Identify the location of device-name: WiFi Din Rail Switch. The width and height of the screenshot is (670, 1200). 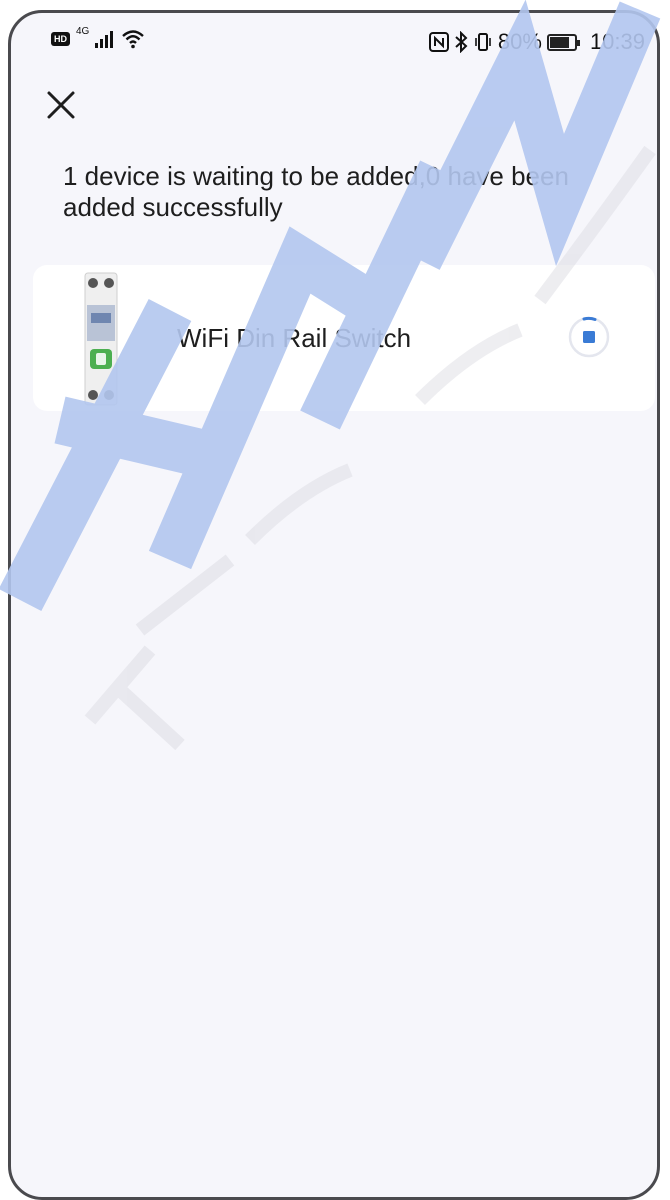
(294, 338).